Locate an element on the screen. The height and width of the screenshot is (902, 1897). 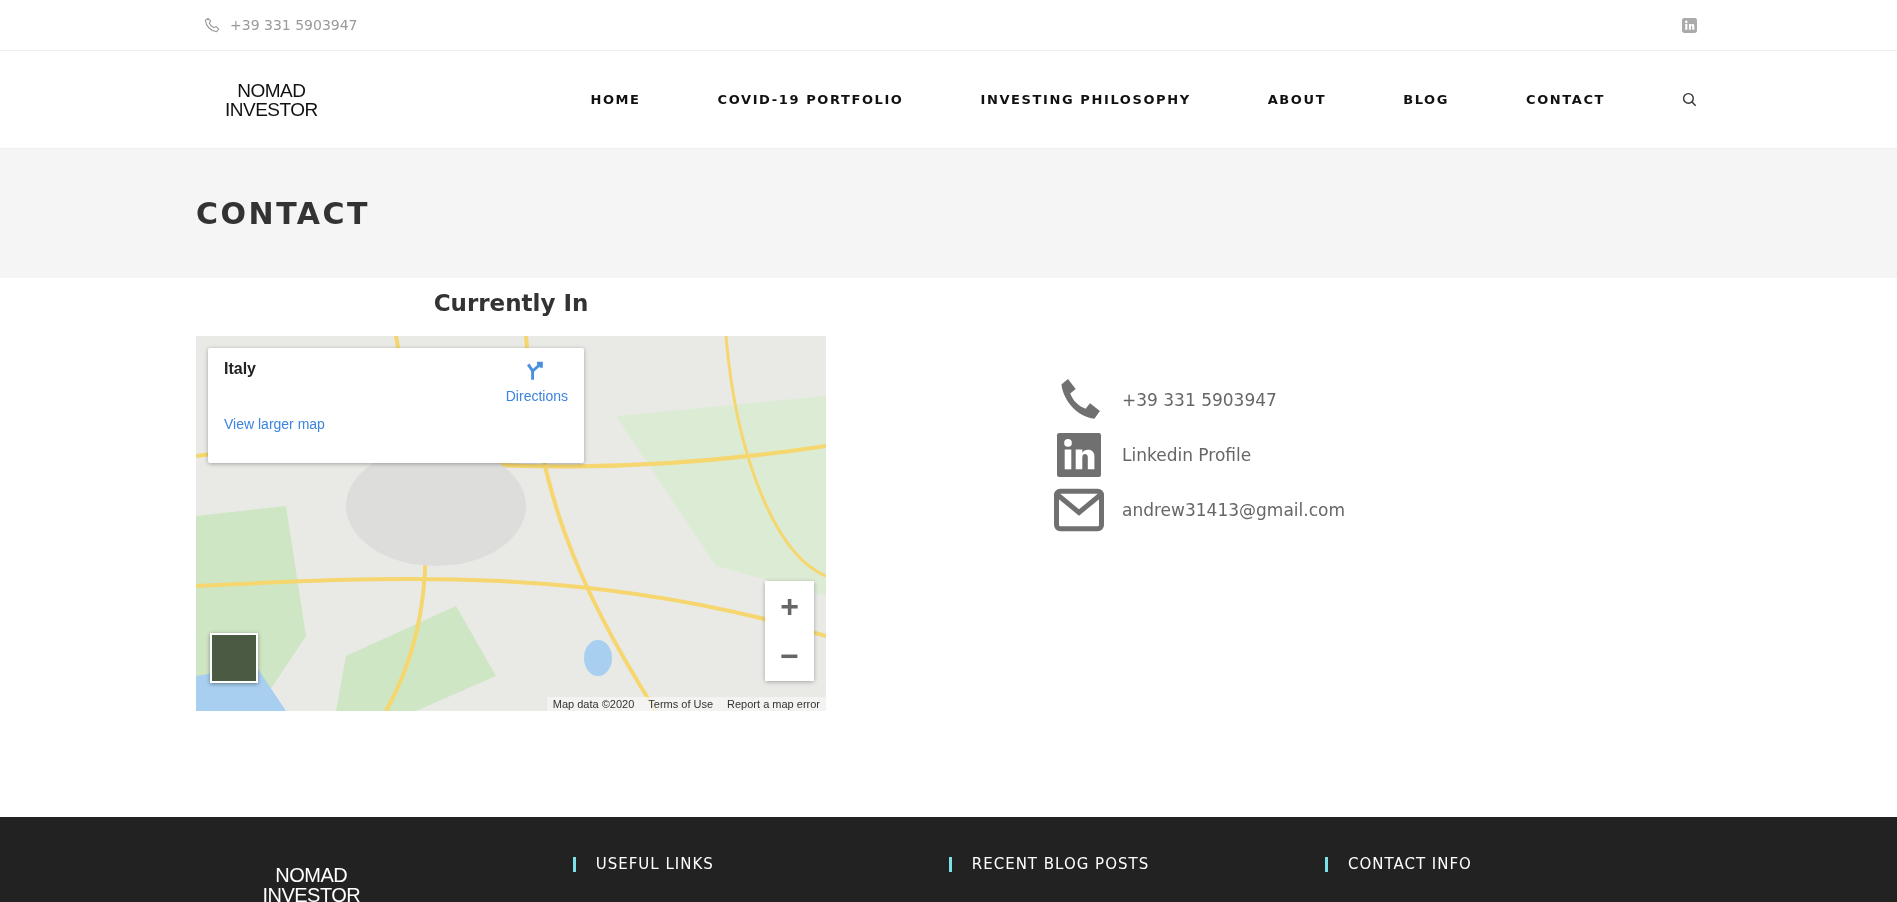
nav-link: BLOG is located at coordinates (1426, 99).